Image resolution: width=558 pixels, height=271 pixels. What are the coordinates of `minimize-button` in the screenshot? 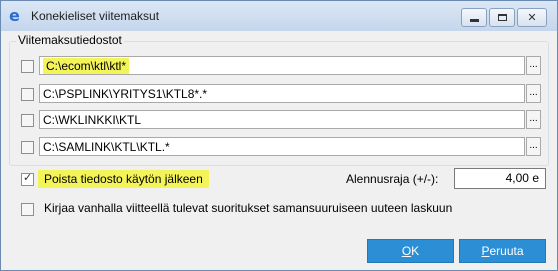 It's located at (474, 17).